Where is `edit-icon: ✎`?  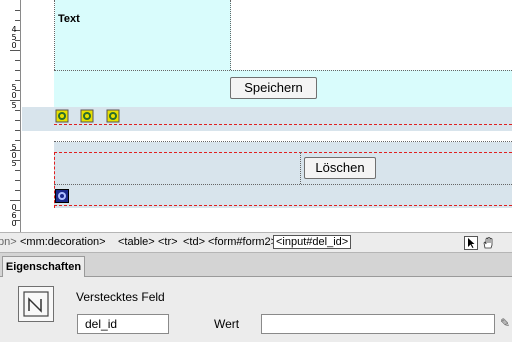
edit-icon: ✎ is located at coordinates (505, 323).